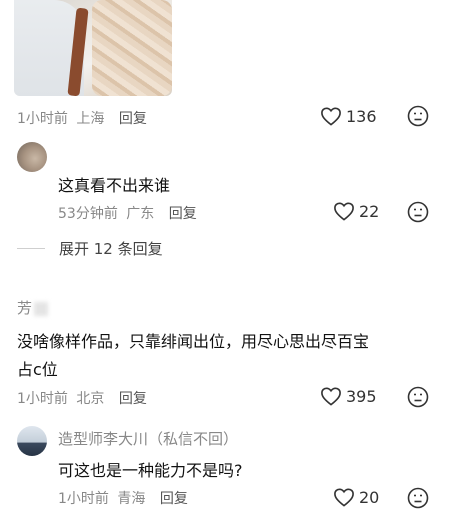  I want to click on expand-replies-label: 展开 12 条回复, so click(111, 249).